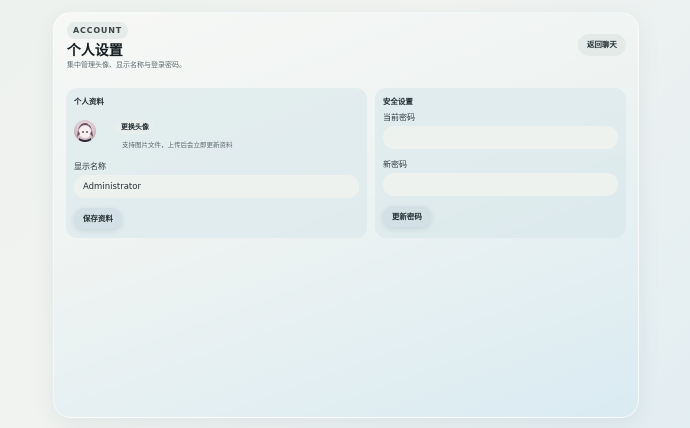 The image size is (690, 428). I want to click on save-profile-button: 保存资料, so click(98, 218).